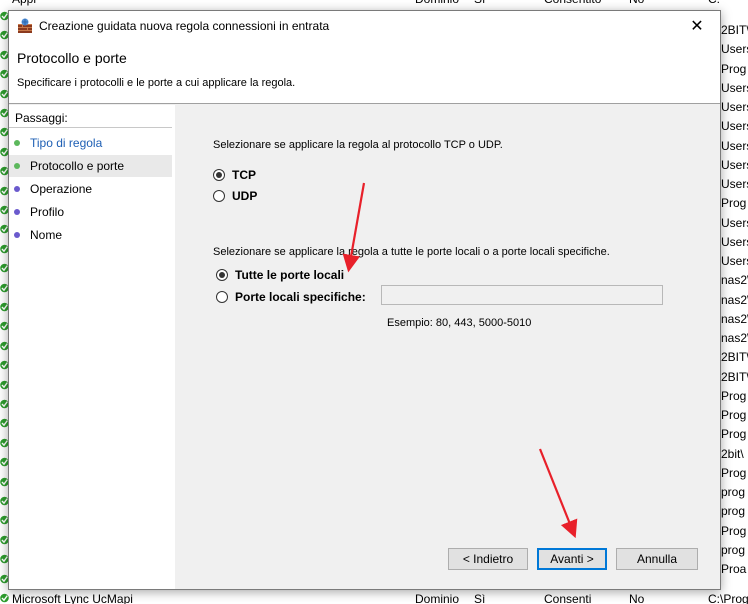 This screenshot has height=604, width=748. I want to click on specific-ports-input, so click(522, 295).